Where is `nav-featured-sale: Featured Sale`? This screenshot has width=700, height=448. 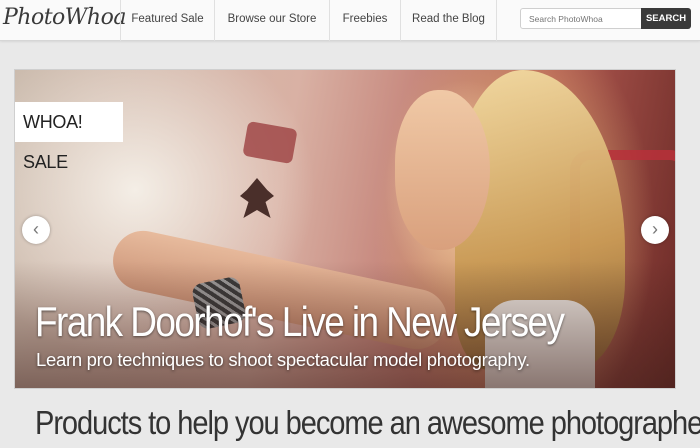
nav-featured-sale: Featured Sale is located at coordinates (167, 20).